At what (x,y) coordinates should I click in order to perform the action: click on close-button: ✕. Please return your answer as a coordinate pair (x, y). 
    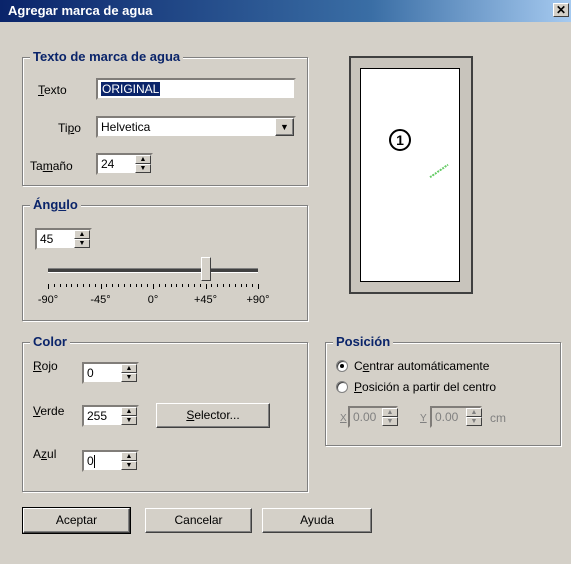
    Looking at the image, I should click on (561, 10).